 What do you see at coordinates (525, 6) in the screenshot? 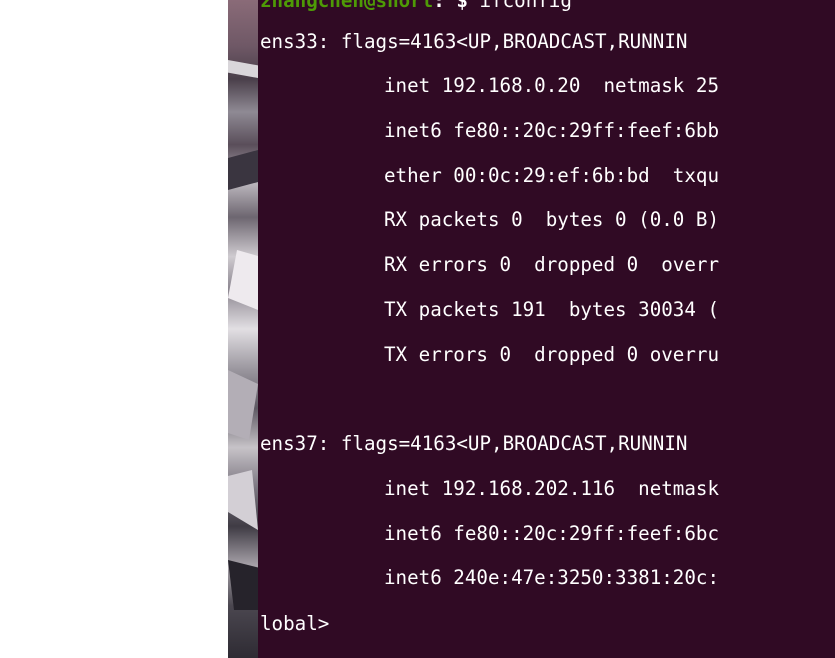
I see `prompt-command: ifconfig` at bounding box center [525, 6].